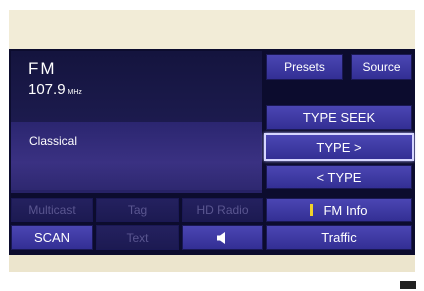  What do you see at coordinates (222, 210) in the screenshot?
I see `hd-radio-button: HD Radio` at bounding box center [222, 210].